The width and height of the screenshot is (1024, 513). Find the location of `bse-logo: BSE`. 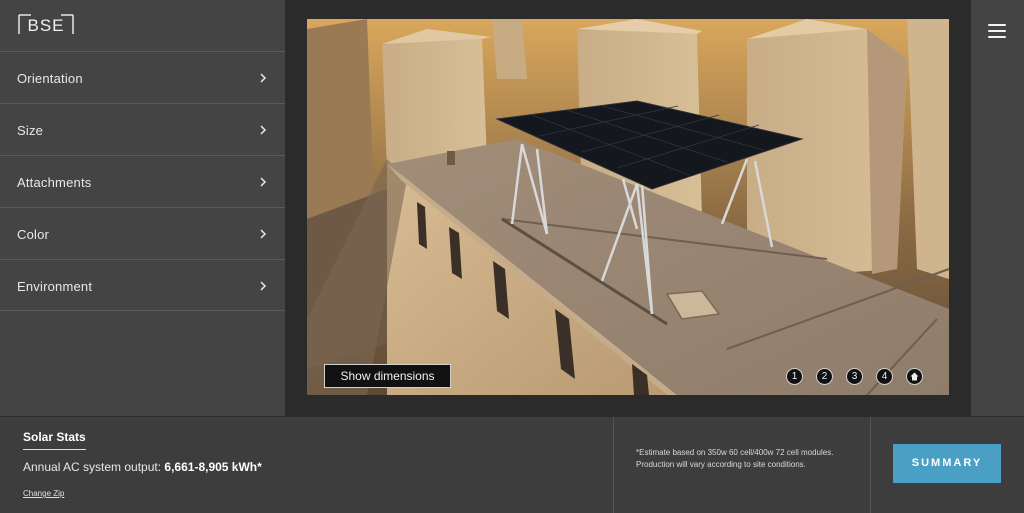

bse-logo: BSE is located at coordinates (46, 25).